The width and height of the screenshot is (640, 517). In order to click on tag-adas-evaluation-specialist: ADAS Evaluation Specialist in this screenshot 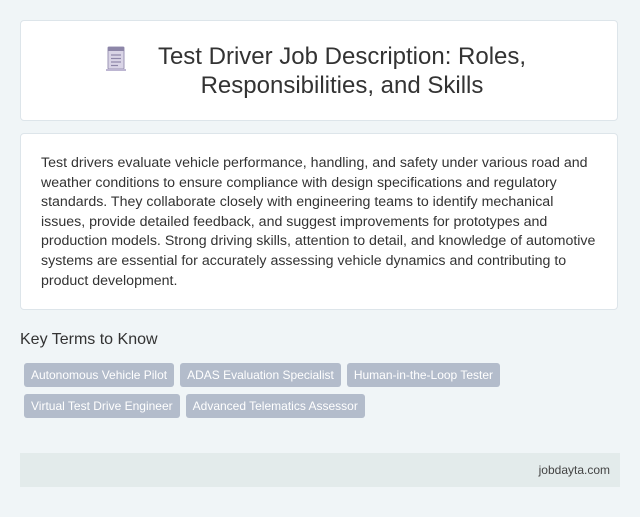, I will do `click(260, 375)`.